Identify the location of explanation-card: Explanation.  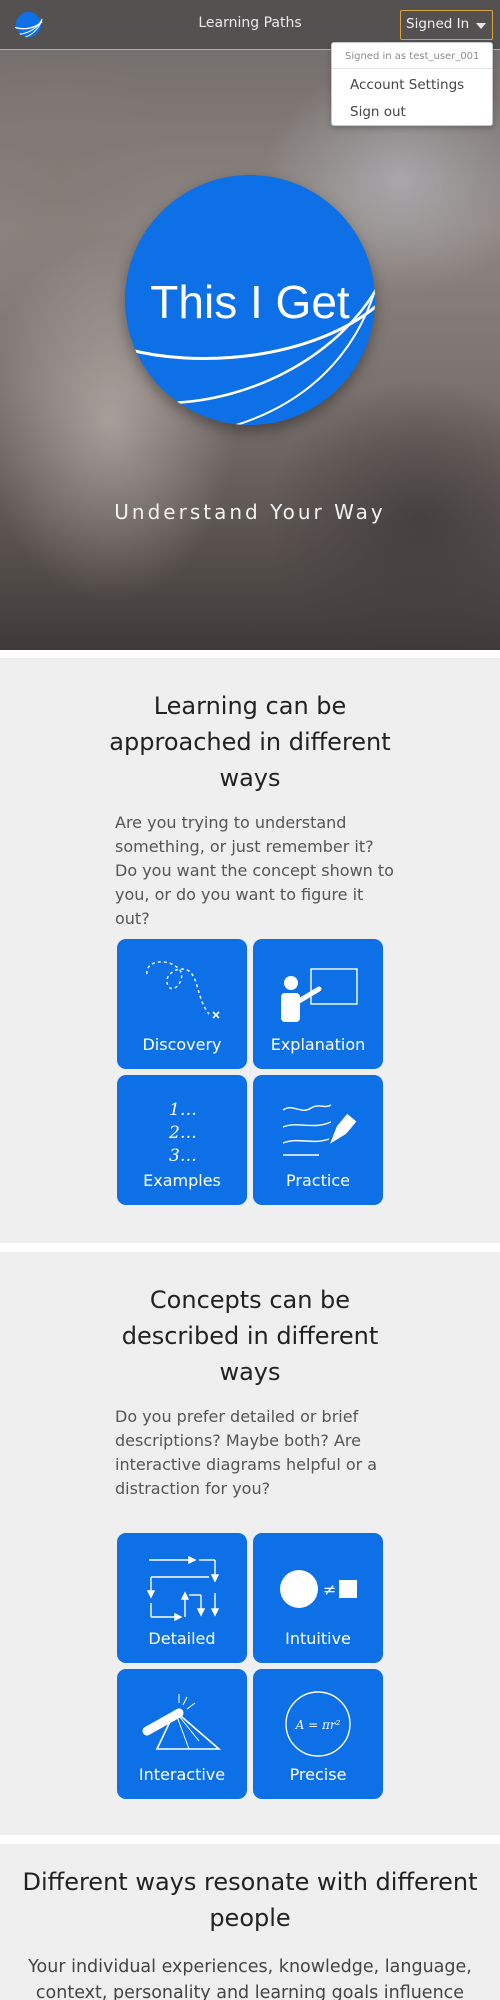
(318, 1004).